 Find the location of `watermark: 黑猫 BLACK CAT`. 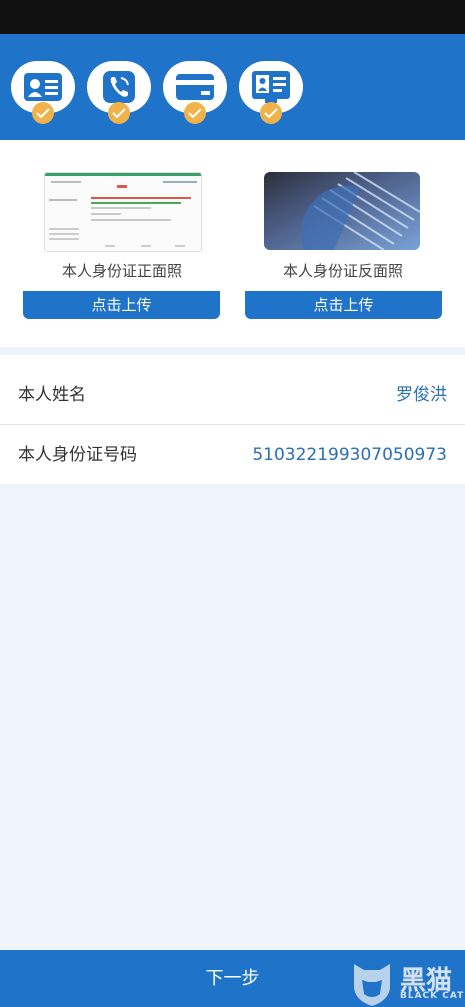

watermark: 黑猫 BLACK CAT is located at coordinates (406, 982).